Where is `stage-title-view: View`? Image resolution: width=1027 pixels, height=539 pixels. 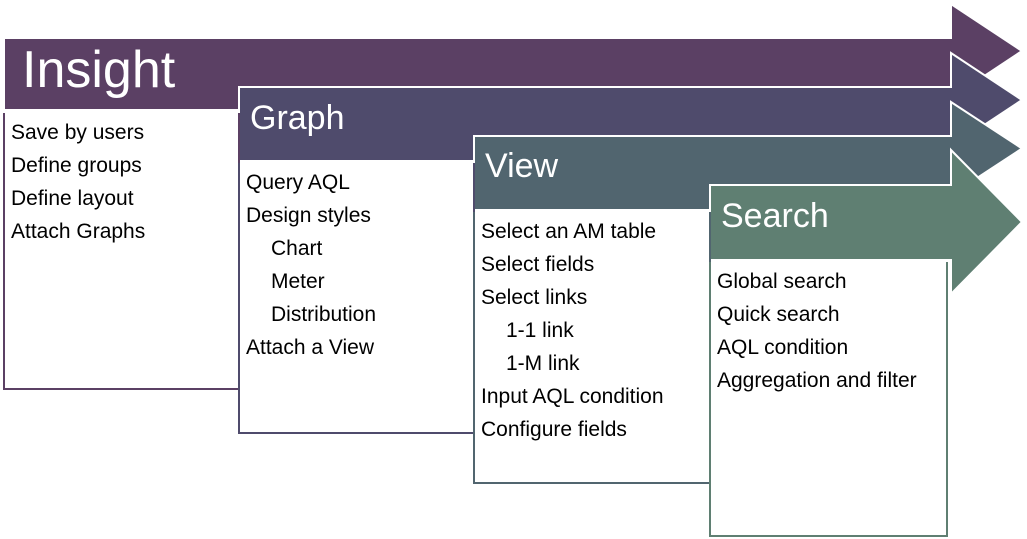 stage-title-view: View is located at coordinates (522, 166).